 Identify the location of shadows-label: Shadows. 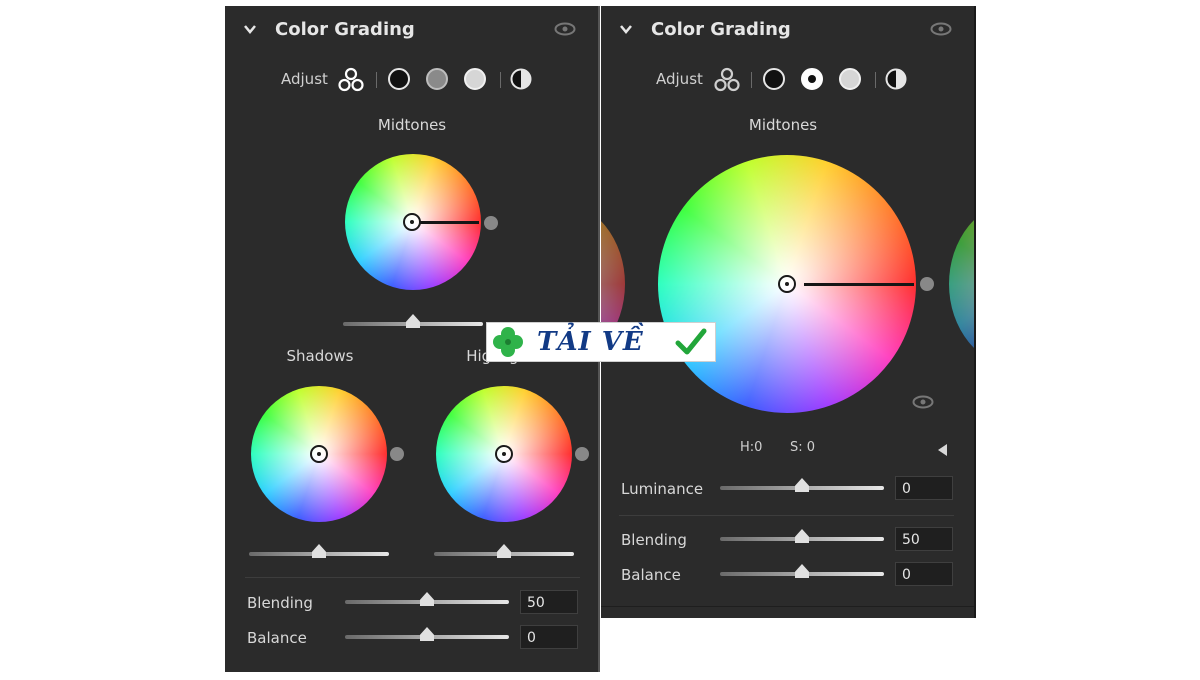
(320, 356).